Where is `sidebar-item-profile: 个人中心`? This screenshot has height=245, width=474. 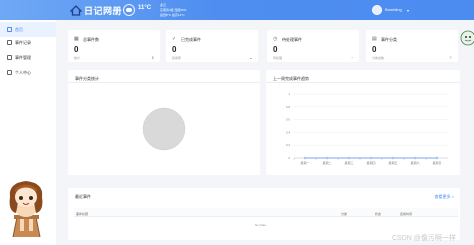 sidebar-item-profile: 个人中心 is located at coordinates (28, 72).